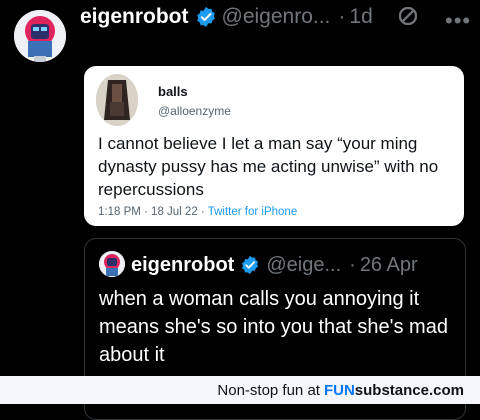 The width and height of the screenshot is (480, 420). I want to click on tweet-time: 26 Apr, so click(389, 265).